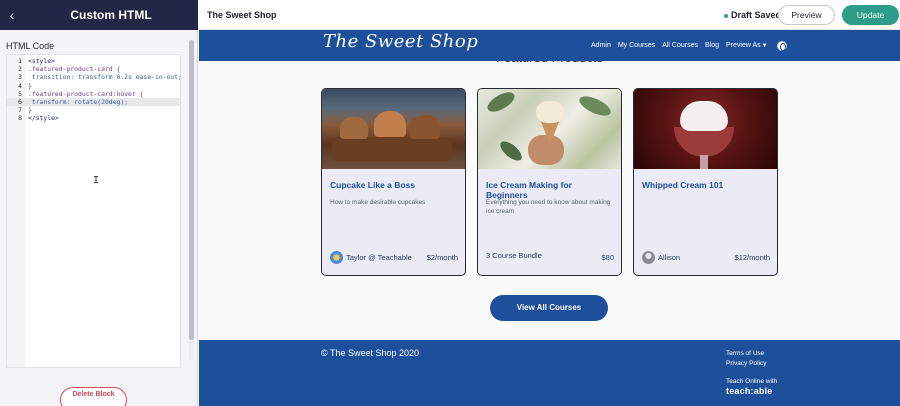  I want to click on back-button: ‹, so click(12, 15).